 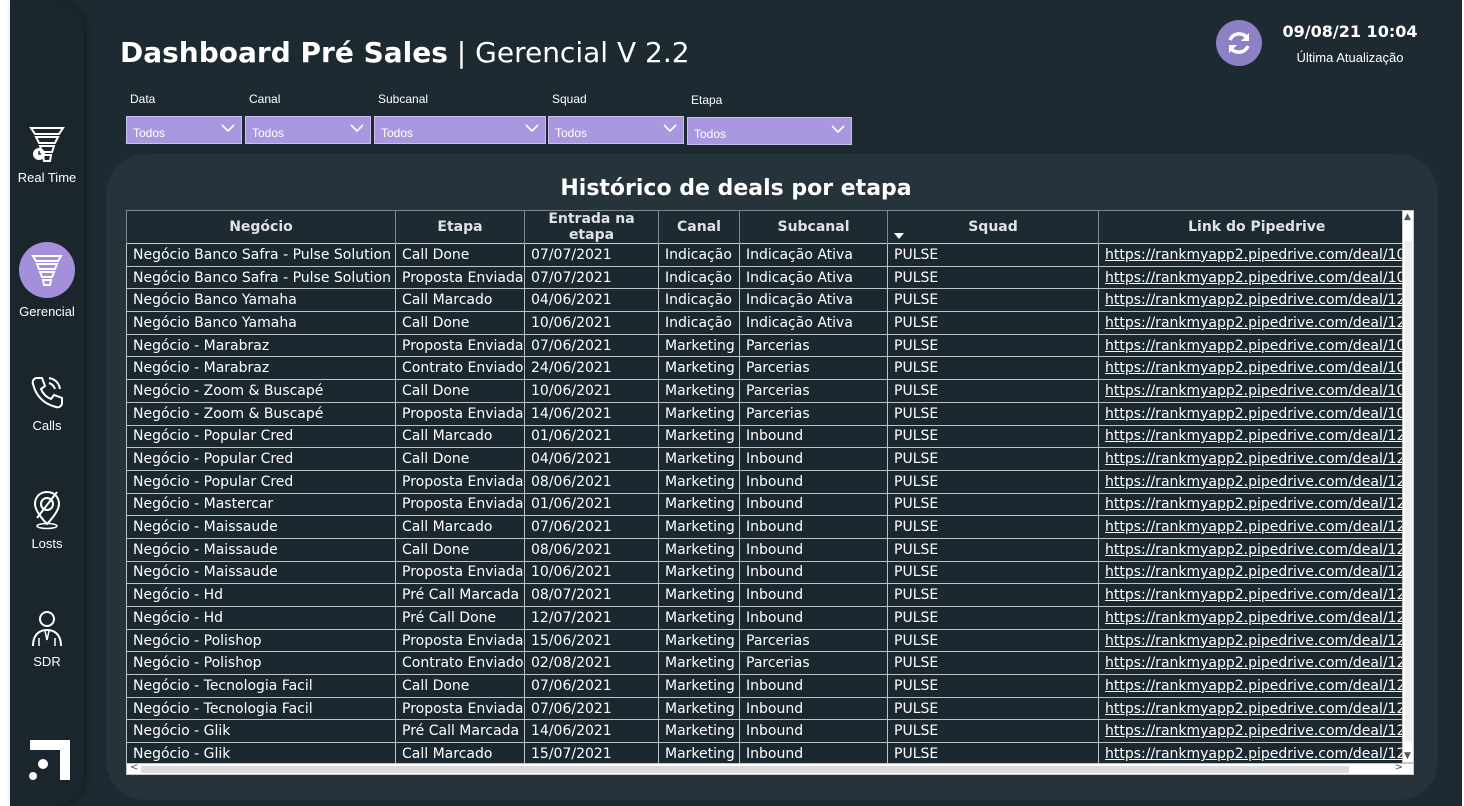 I want to click on sidebar-item-label: Calls, so click(x=47, y=425).